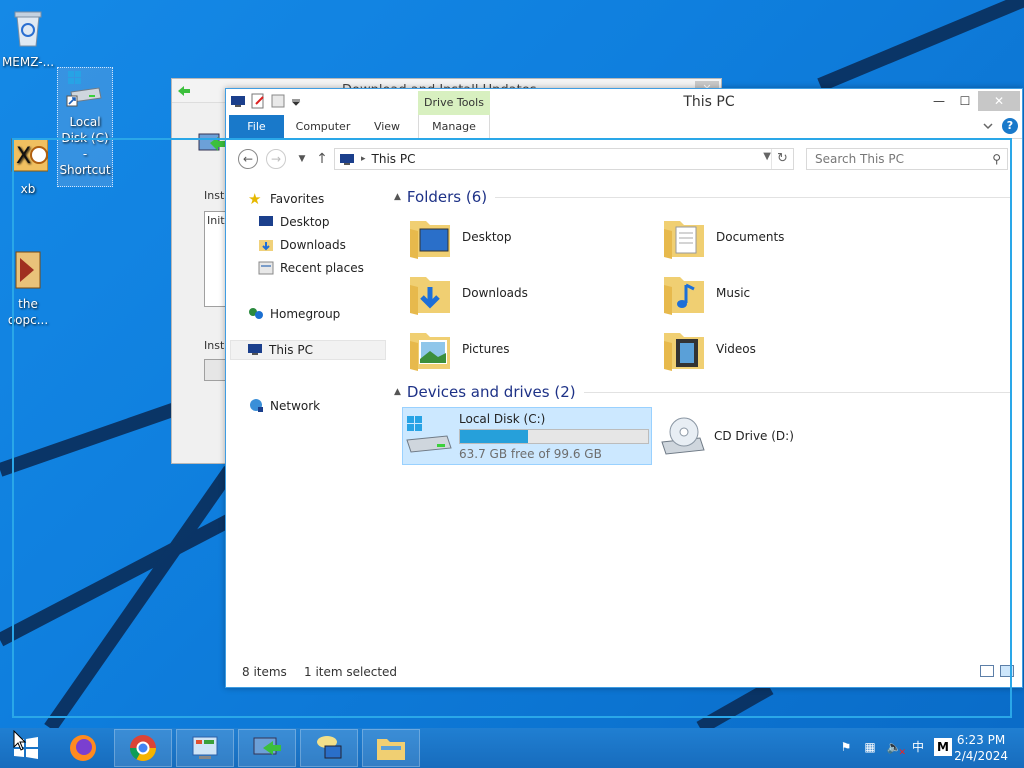  What do you see at coordinates (1000, 126) in the screenshot?
I see `ribbon-right-controls: ?` at bounding box center [1000, 126].